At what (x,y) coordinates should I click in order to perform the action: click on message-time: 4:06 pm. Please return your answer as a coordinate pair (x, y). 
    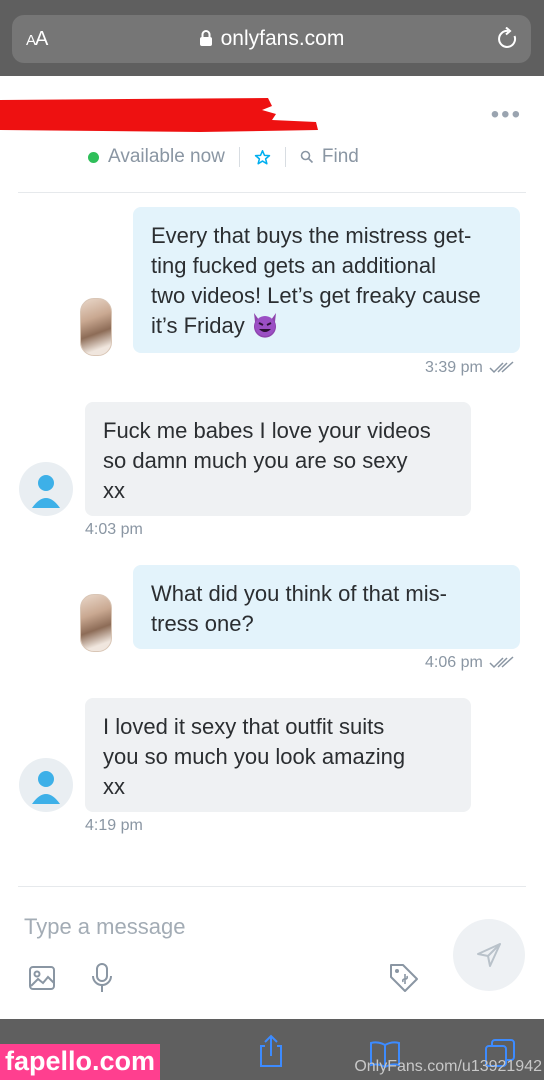
    Looking at the image, I should click on (470, 663).